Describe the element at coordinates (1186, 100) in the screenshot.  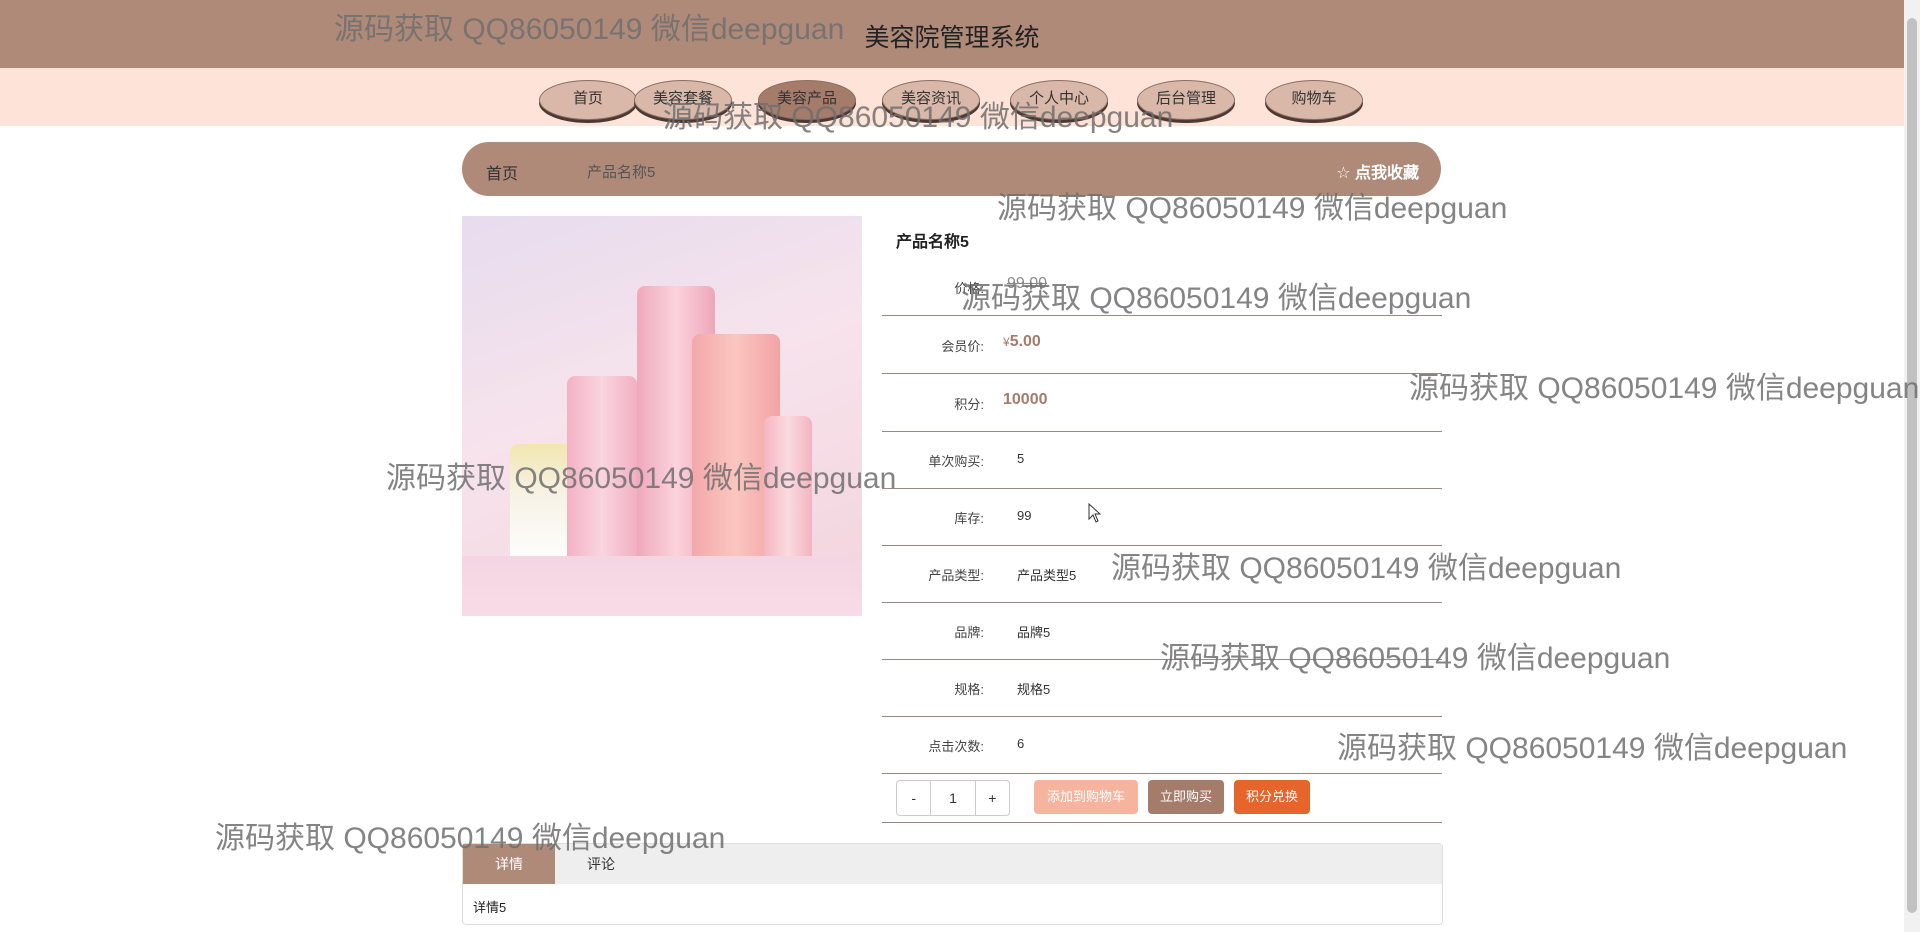
I see `nav-item-admin: 后台管理` at that location.